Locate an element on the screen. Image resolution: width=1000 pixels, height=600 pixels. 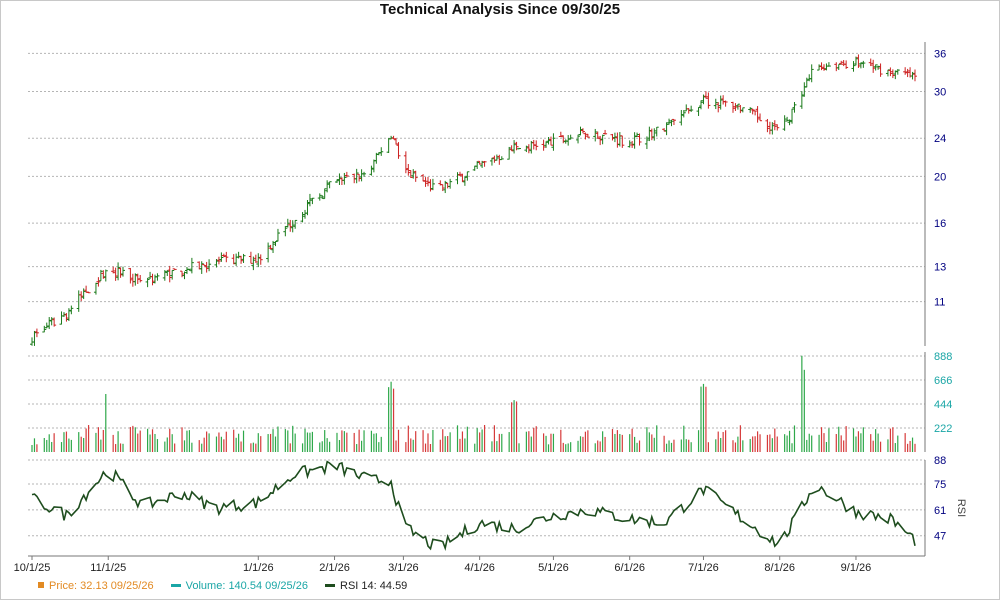
volume-tick-label: 444 is located at coordinates (943, 405).